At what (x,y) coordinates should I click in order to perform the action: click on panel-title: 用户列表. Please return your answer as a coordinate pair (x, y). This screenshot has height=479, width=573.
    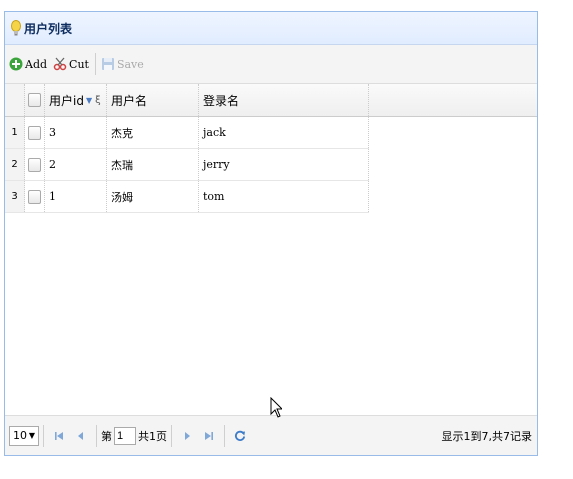
    Looking at the image, I should click on (48, 28).